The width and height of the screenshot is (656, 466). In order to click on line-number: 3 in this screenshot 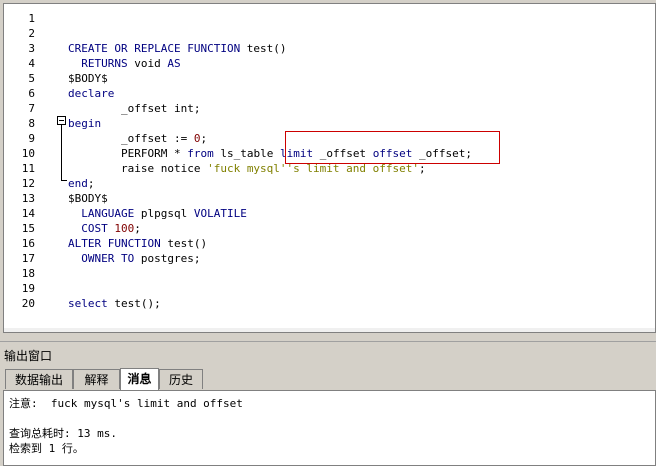, I will do `click(31, 48)`.